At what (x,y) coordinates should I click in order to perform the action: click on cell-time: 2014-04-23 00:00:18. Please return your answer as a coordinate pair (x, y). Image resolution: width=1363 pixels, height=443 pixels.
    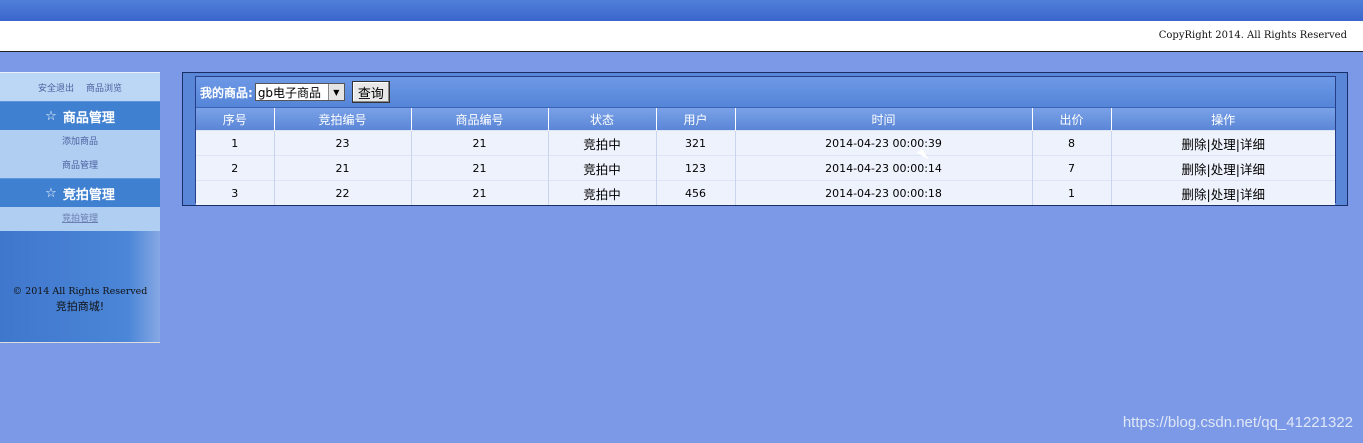
    Looking at the image, I should click on (884, 192).